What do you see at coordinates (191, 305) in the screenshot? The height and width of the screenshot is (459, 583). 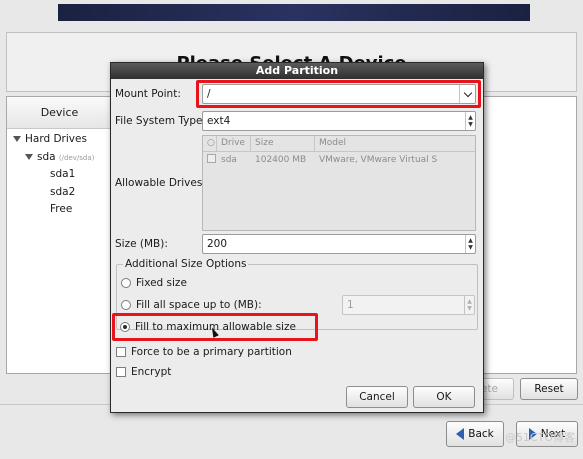 I see `fill-up-to-option: Fill all space up to (MB):` at bounding box center [191, 305].